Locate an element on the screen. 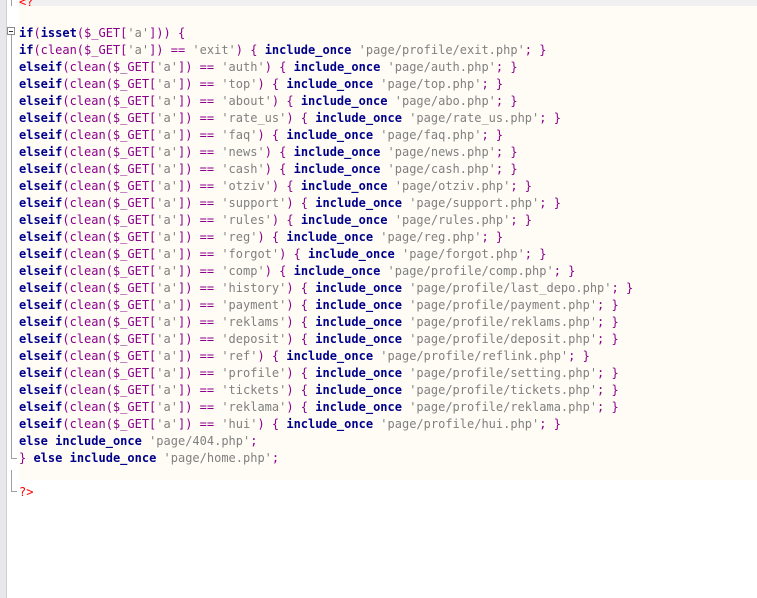 This screenshot has width=757, height=598. php-open-tag: <? is located at coordinates (26, 4).